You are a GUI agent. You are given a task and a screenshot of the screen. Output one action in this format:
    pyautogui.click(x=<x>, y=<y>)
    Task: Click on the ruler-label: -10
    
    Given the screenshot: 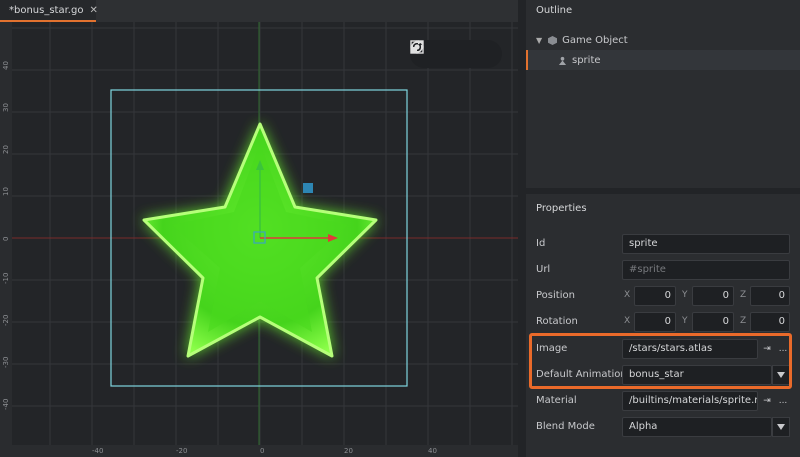 What is the action you would take?
    pyautogui.click(x=6, y=278)
    